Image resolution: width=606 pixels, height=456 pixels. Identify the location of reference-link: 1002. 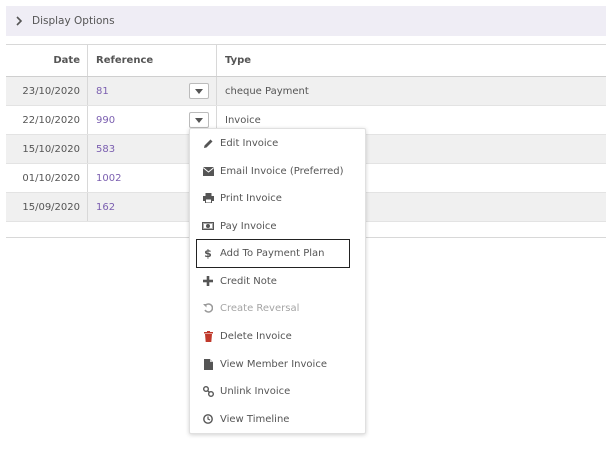
(108, 178).